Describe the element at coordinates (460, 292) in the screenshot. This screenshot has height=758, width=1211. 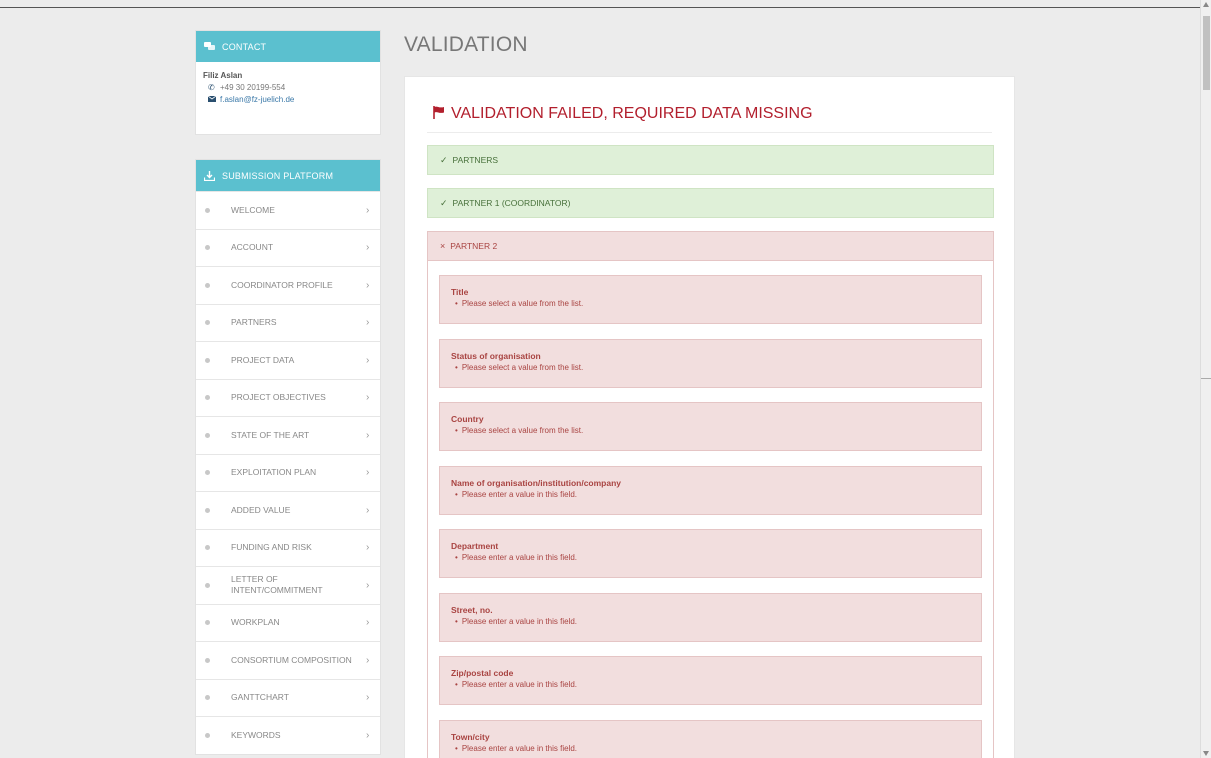
I see `error-field-name: Title` at that location.